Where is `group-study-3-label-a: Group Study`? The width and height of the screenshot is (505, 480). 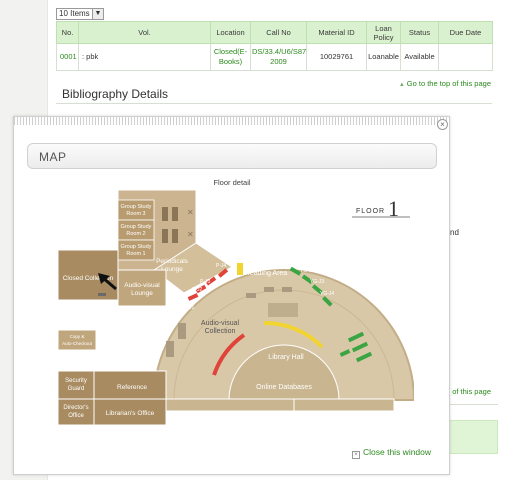 group-study-3-label-a: Group Study is located at coordinates (136, 207).